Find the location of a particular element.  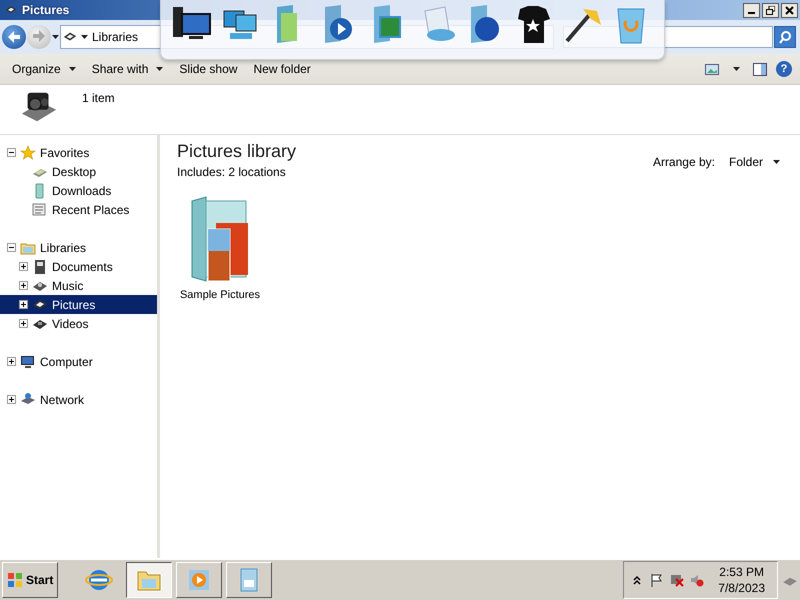

nav-item: Recent Places is located at coordinates (78, 209).